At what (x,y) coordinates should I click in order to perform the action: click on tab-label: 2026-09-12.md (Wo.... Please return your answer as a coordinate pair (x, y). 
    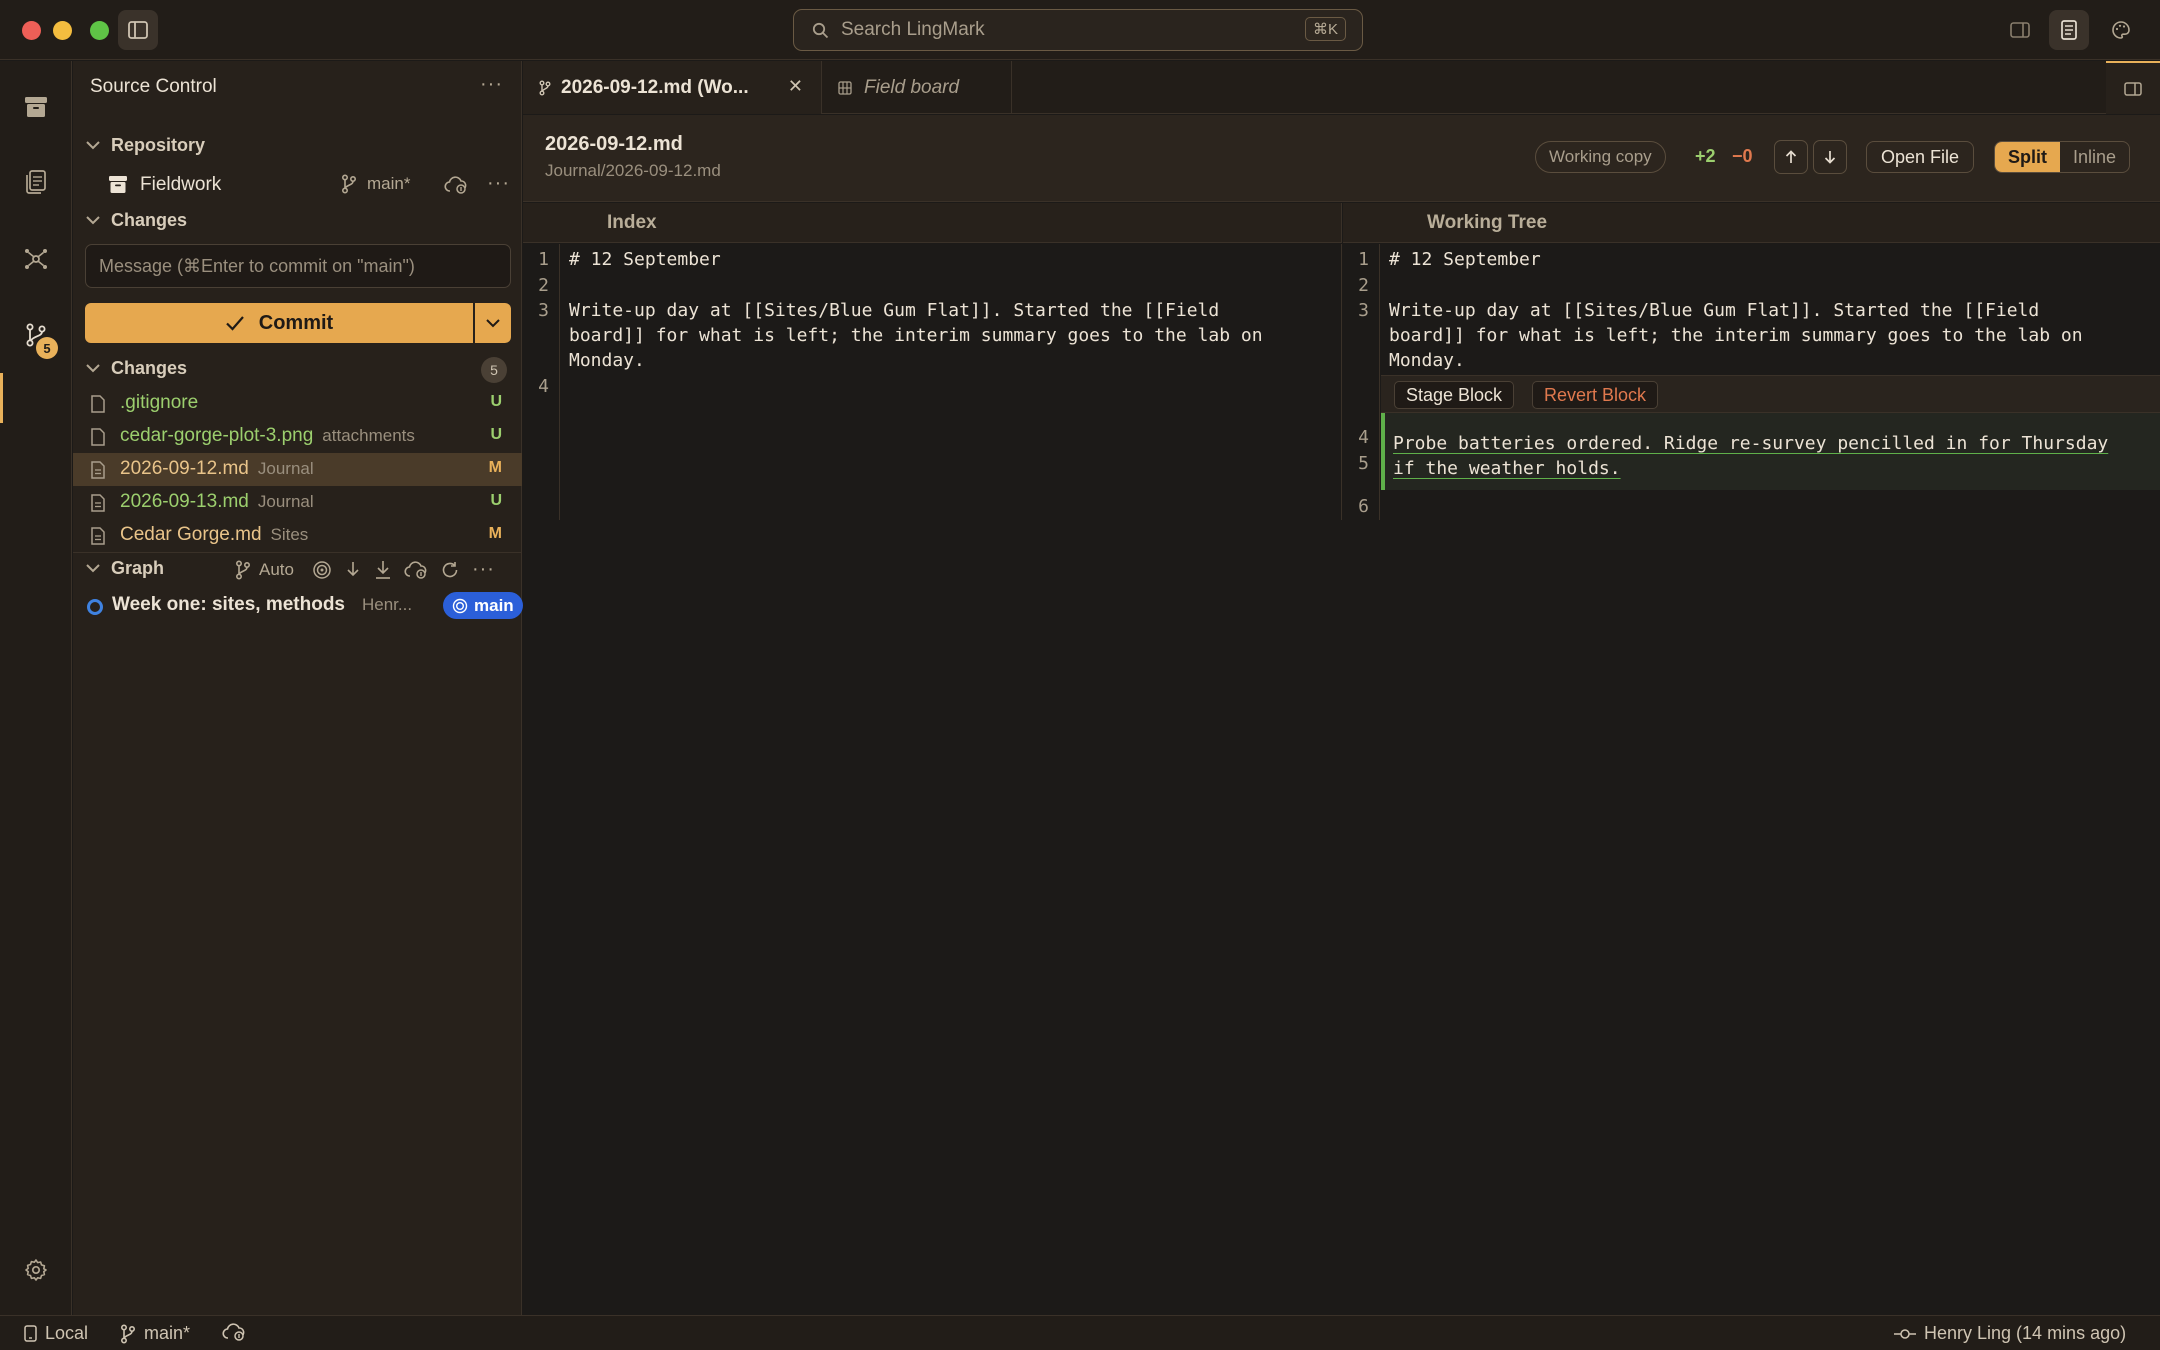
    Looking at the image, I should click on (655, 87).